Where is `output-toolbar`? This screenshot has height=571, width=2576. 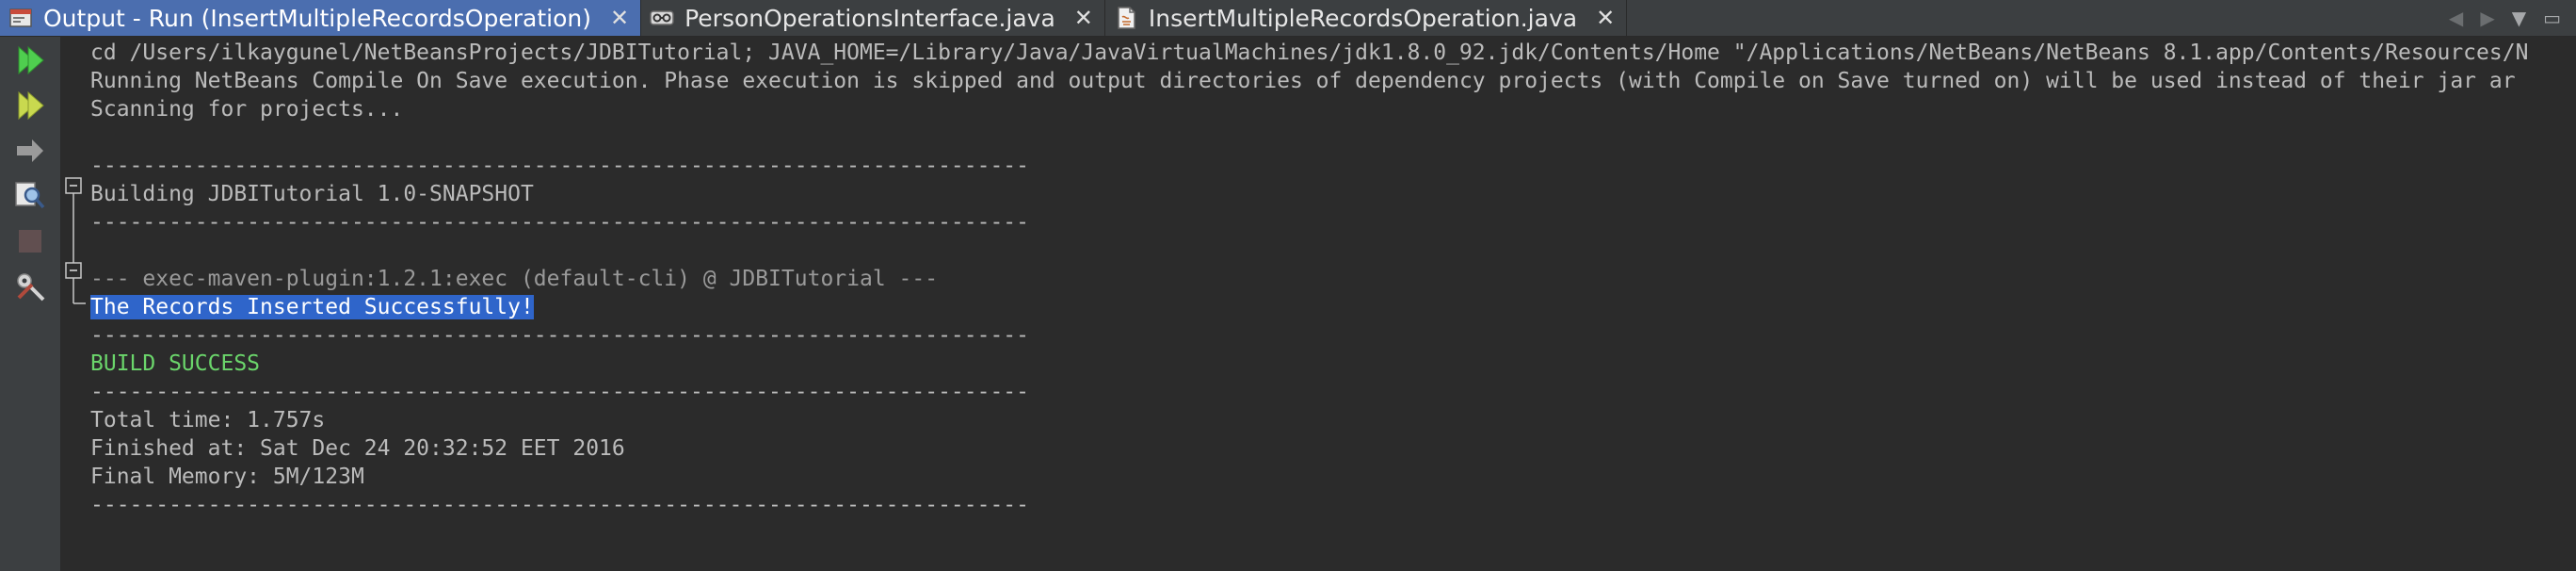
output-toolbar is located at coordinates (30, 304).